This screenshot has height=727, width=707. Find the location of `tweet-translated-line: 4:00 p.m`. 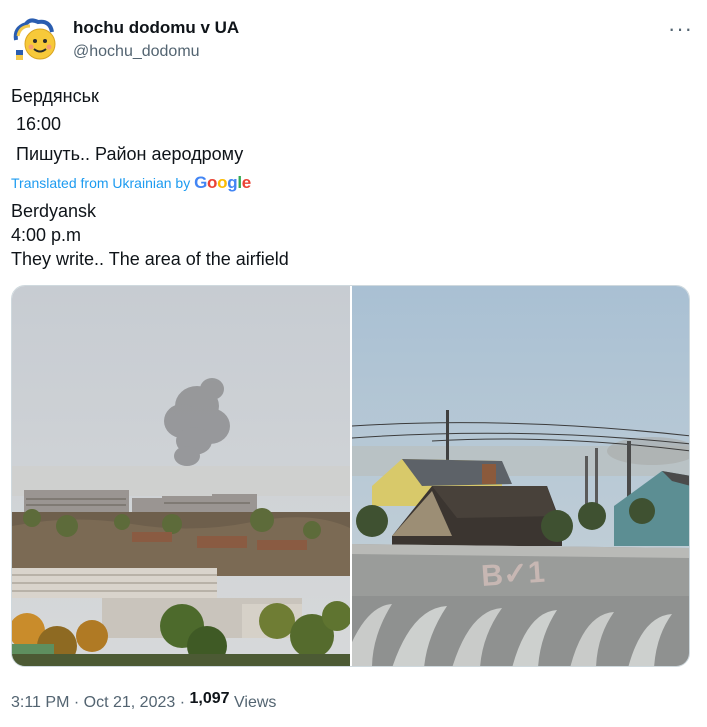

tweet-translated-line: 4:00 p.m is located at coordinates (46, 235).